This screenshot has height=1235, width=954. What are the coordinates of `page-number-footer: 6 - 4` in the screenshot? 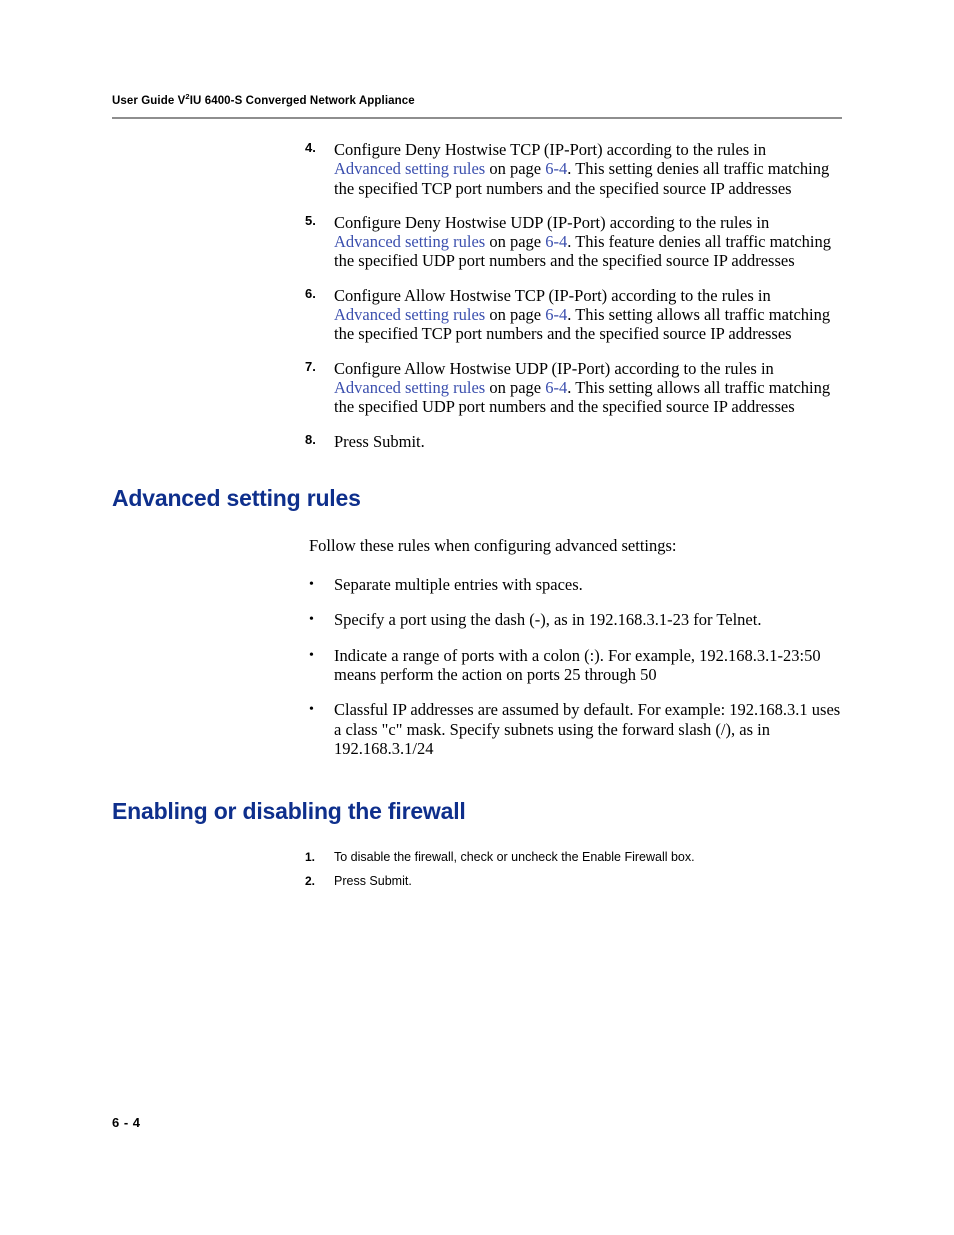 It's located at (126, 1122).